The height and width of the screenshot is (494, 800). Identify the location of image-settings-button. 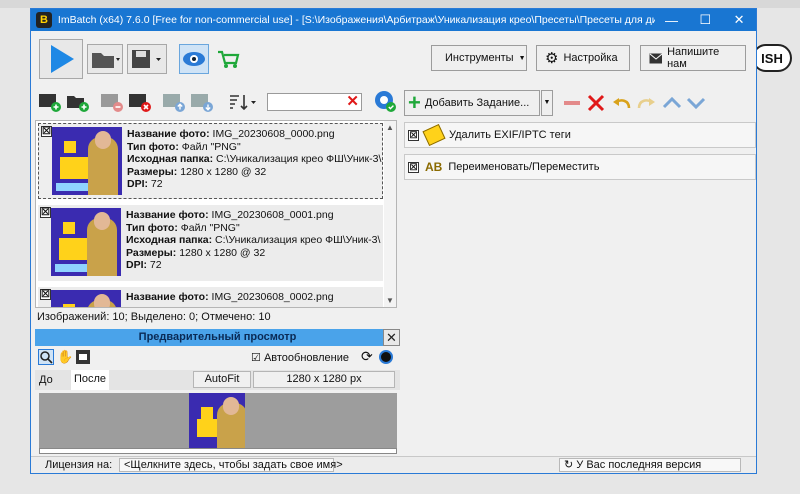
(385, 101).